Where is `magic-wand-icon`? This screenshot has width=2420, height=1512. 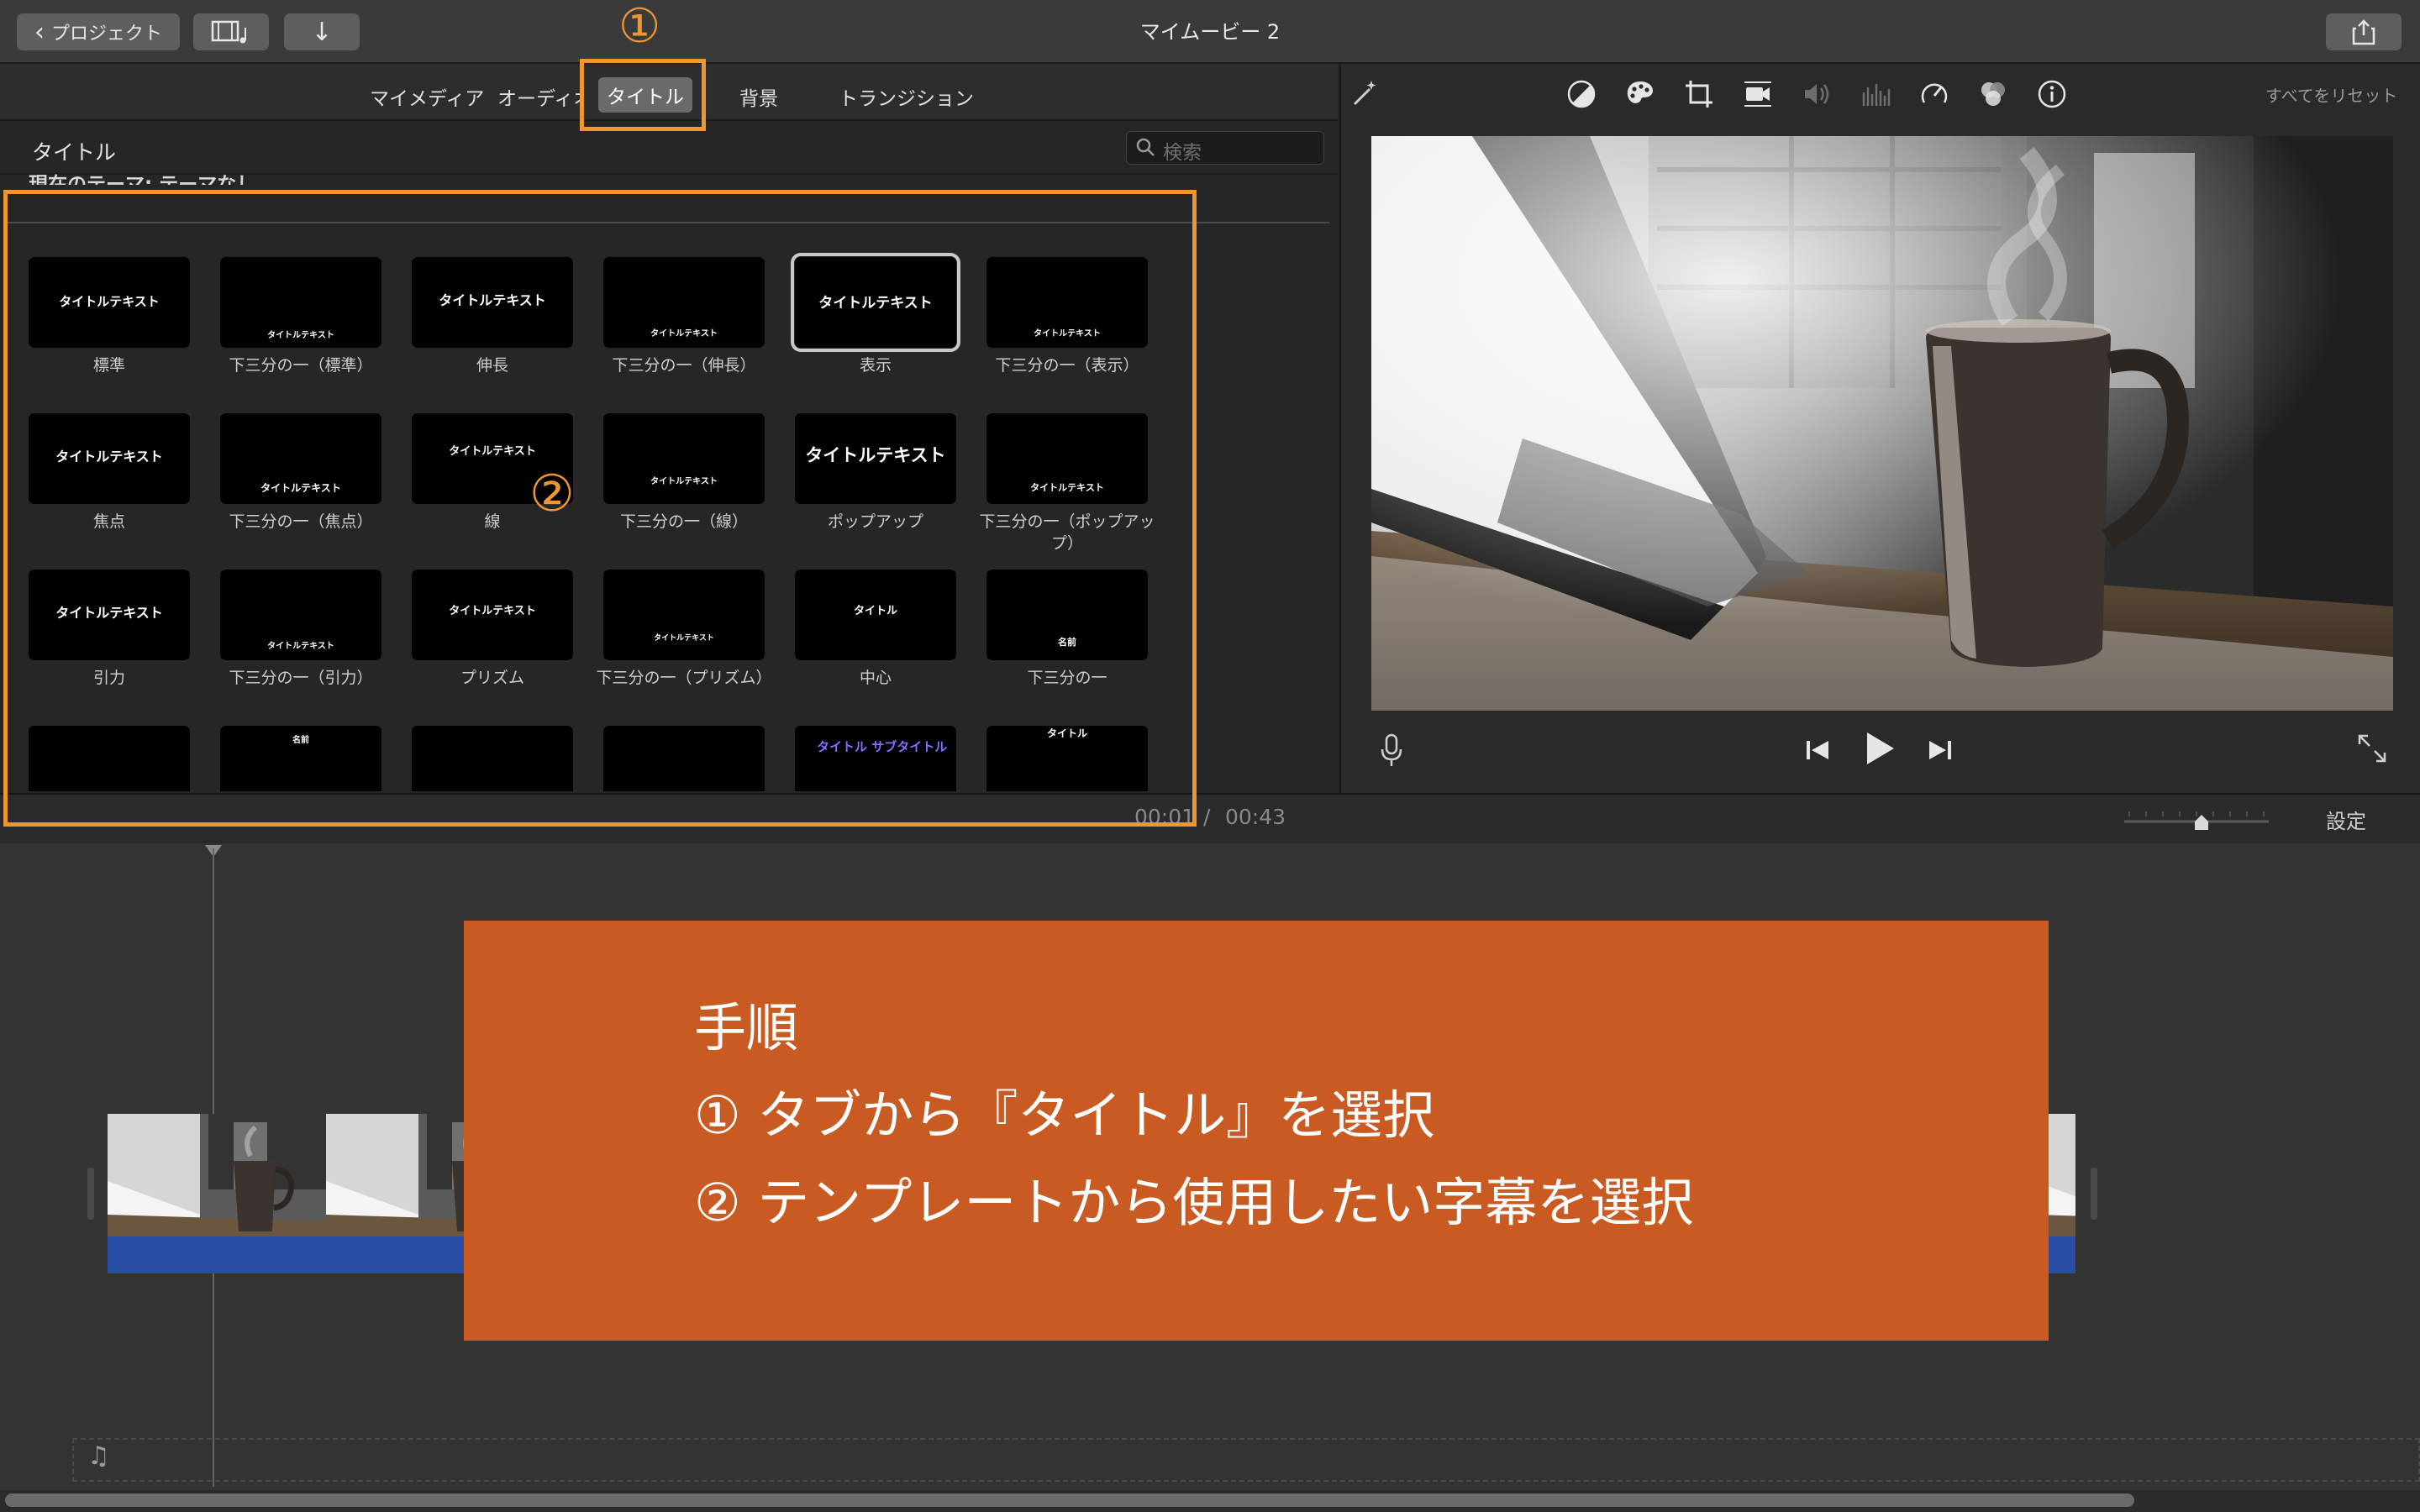
magic-wand-icon is located at coordinates (1364, 94).